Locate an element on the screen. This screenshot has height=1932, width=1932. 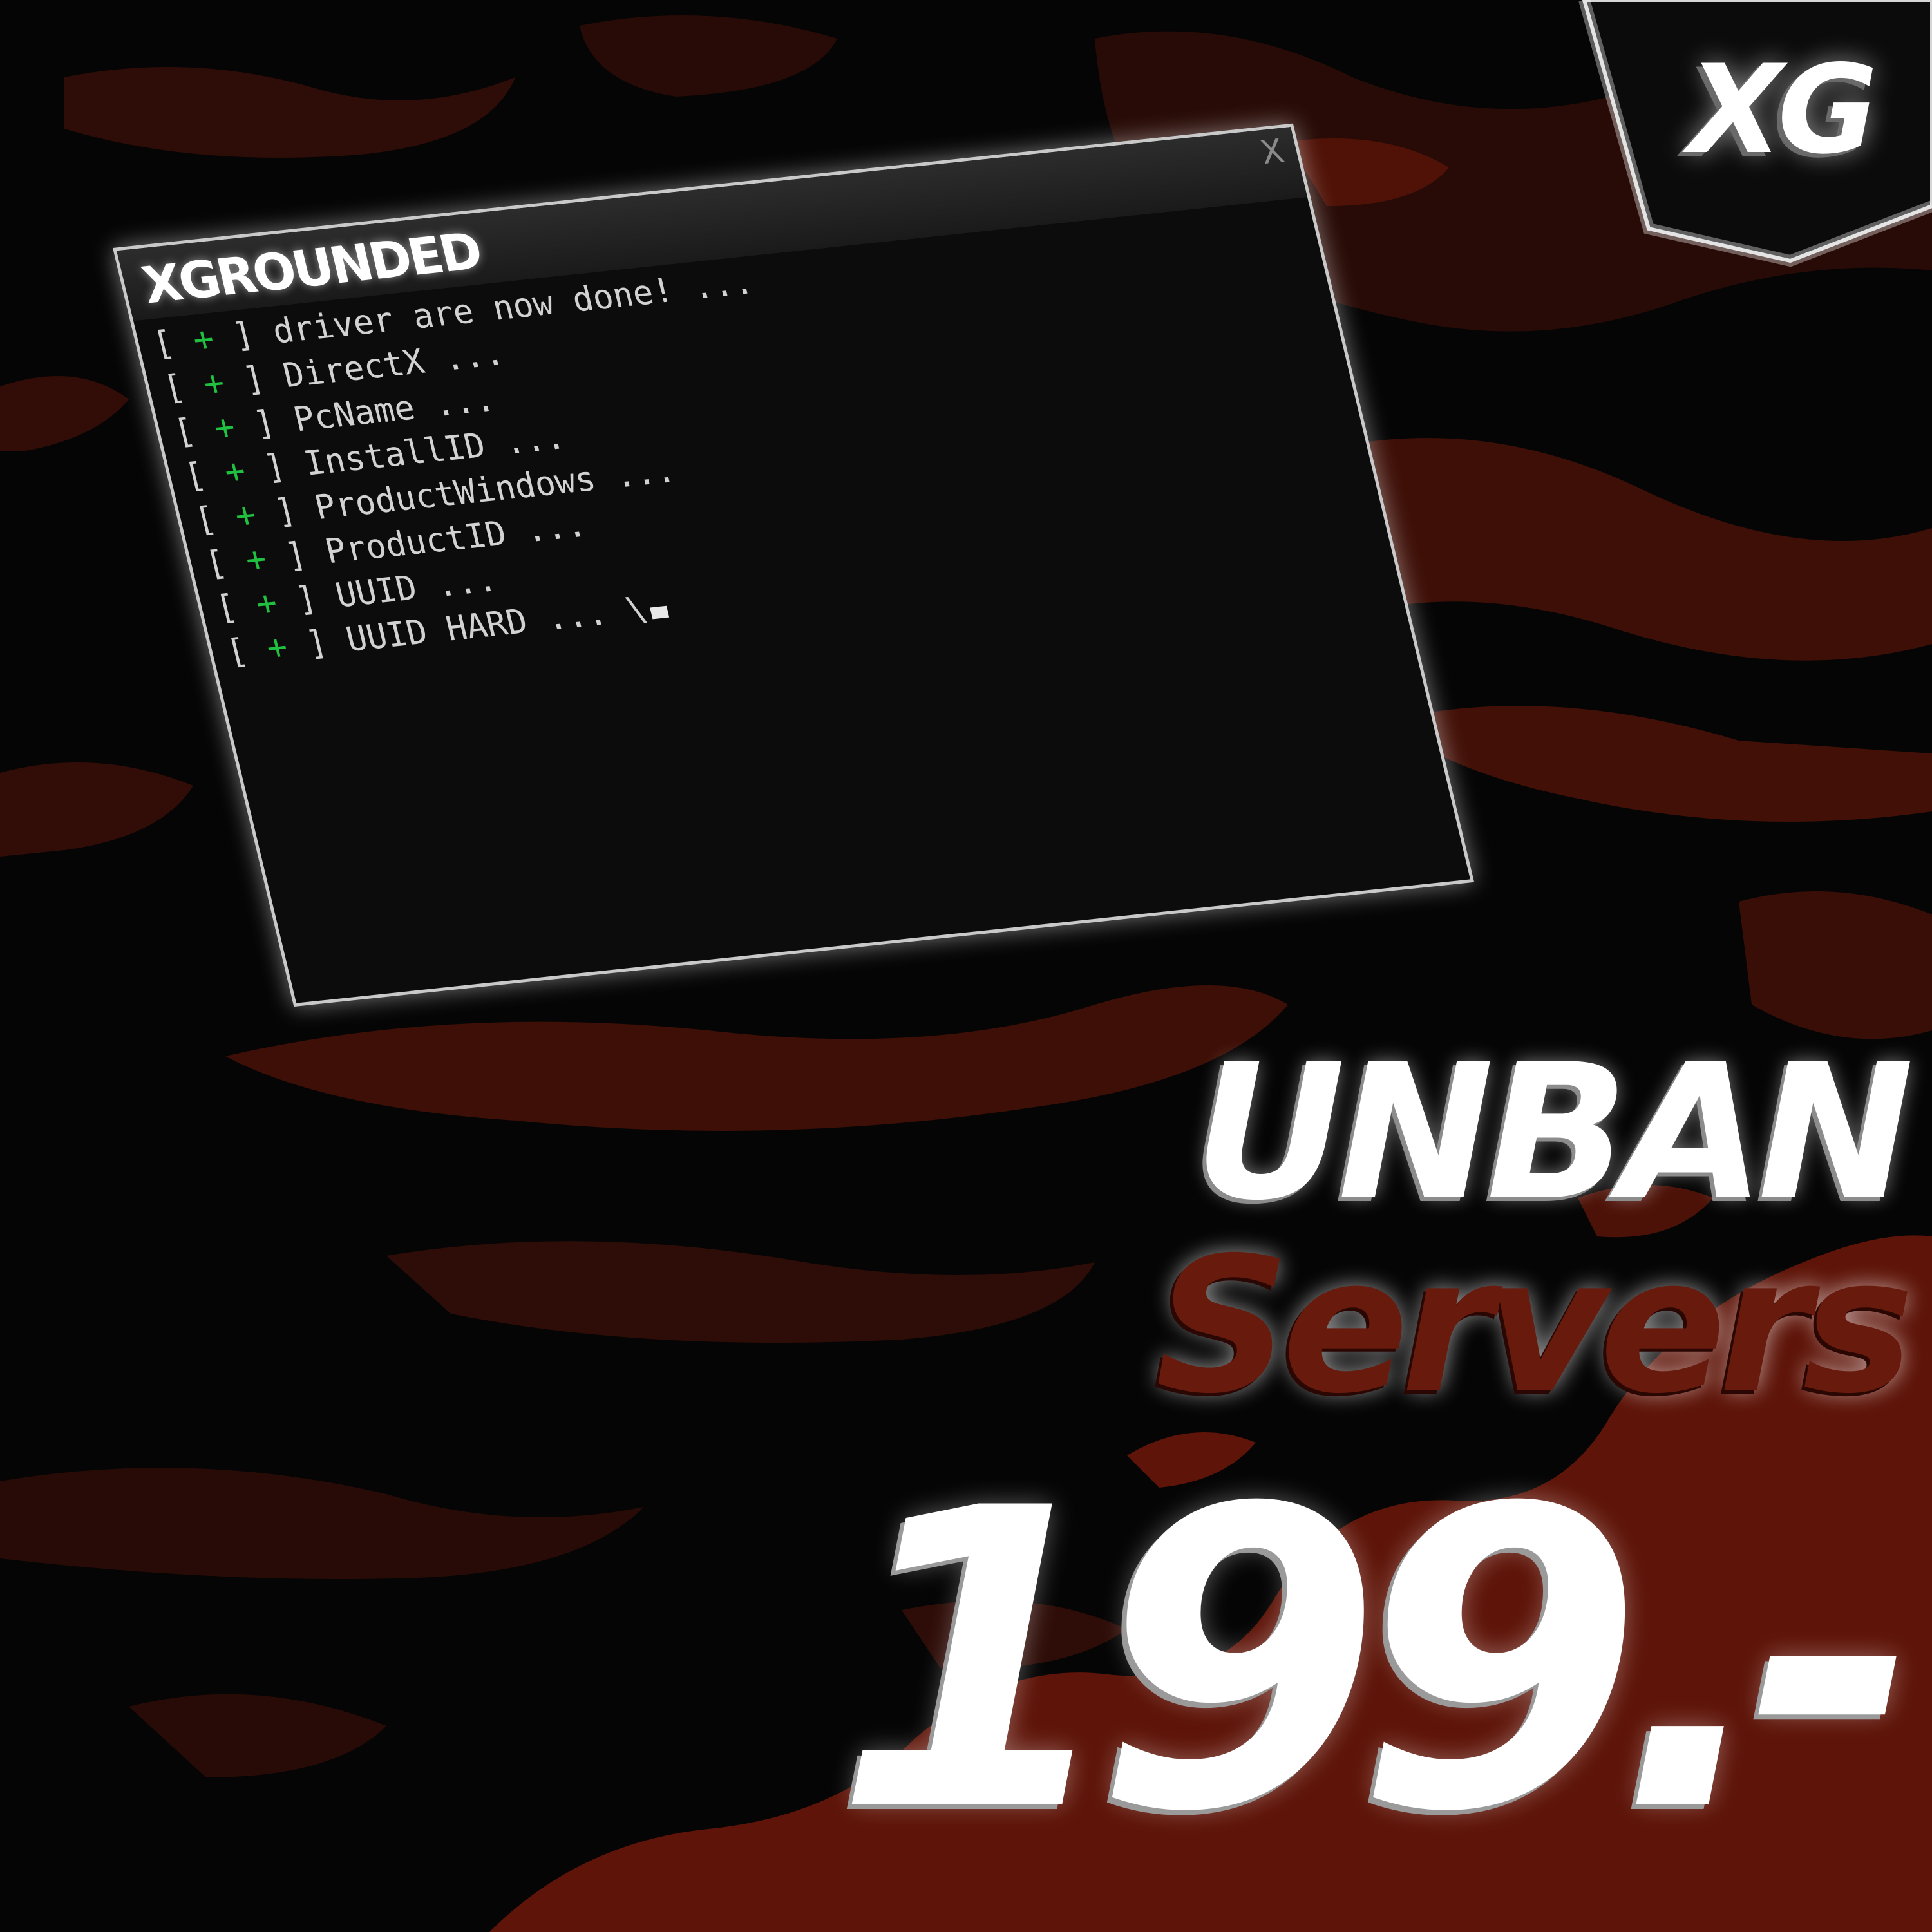
promo-headline: UNBAN is located at coordinates (1554, 1133).